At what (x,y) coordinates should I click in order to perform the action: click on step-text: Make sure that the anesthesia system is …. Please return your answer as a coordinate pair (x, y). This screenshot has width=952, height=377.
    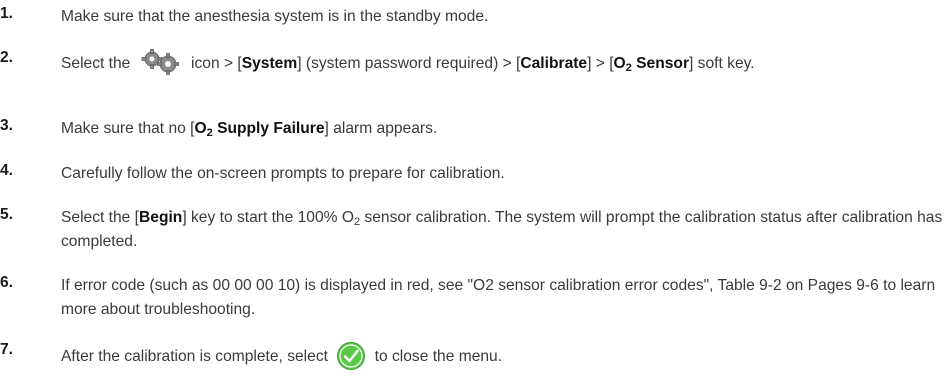
    Looking at the image, I should click on (275, 16).